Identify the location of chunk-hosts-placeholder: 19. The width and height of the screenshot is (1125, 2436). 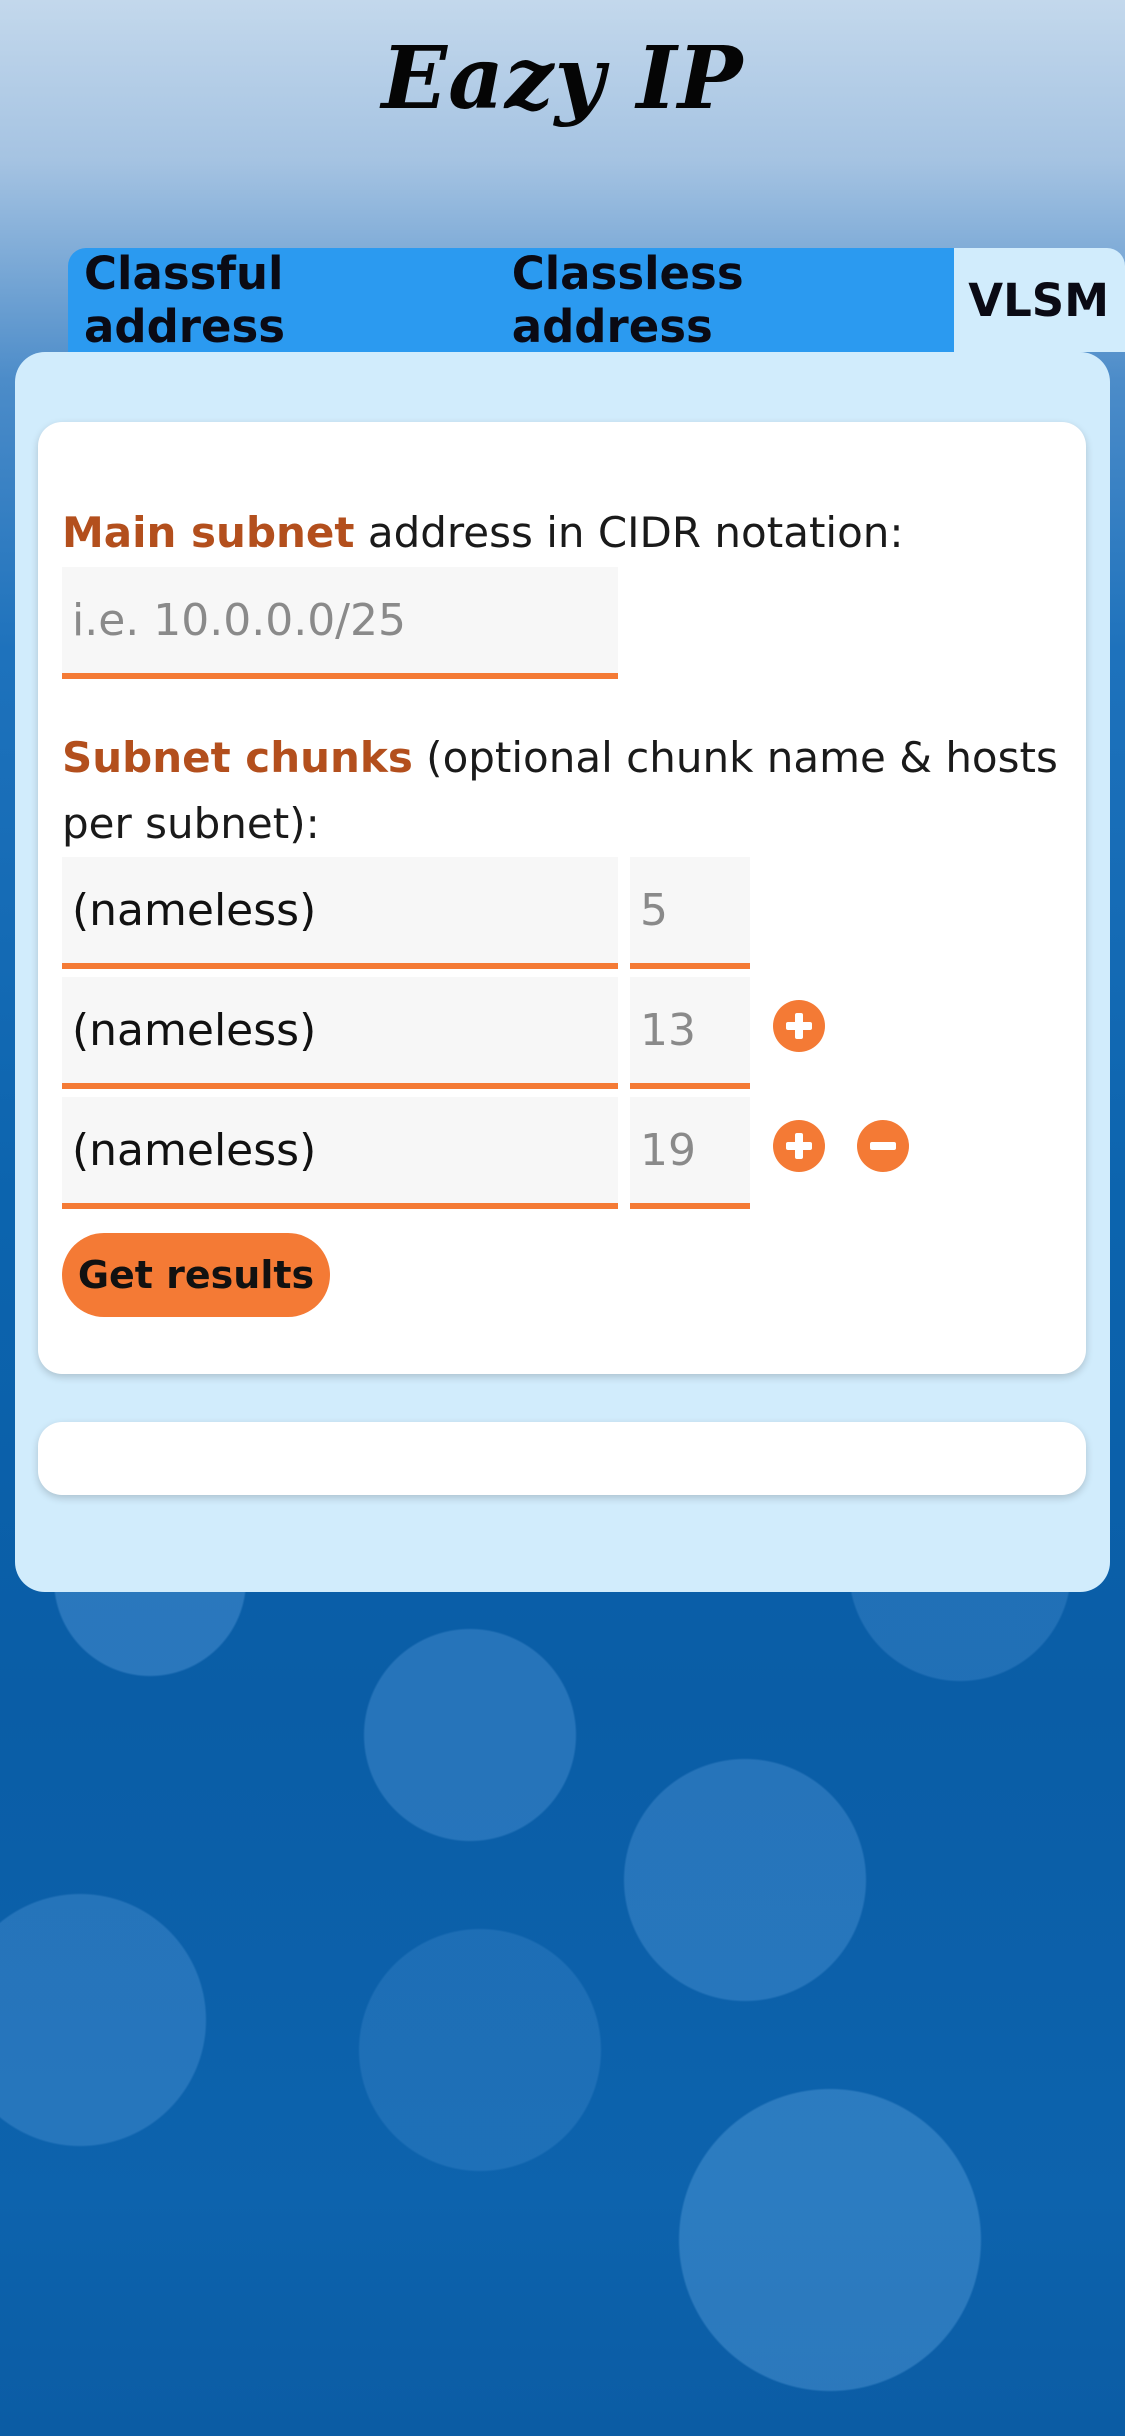
(668, 1150).